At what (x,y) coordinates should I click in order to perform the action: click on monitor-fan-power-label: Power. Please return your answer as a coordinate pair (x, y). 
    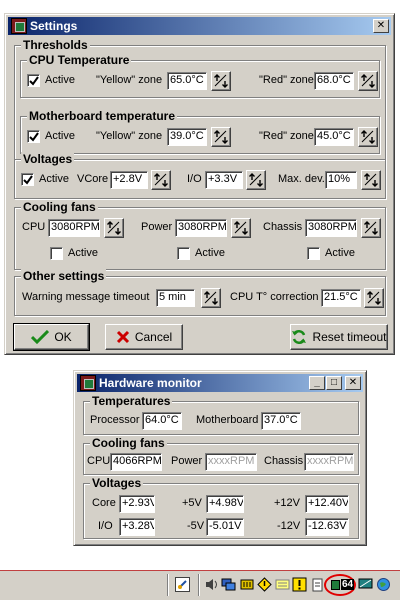
    Looking at the image, I should click on (187, 461).